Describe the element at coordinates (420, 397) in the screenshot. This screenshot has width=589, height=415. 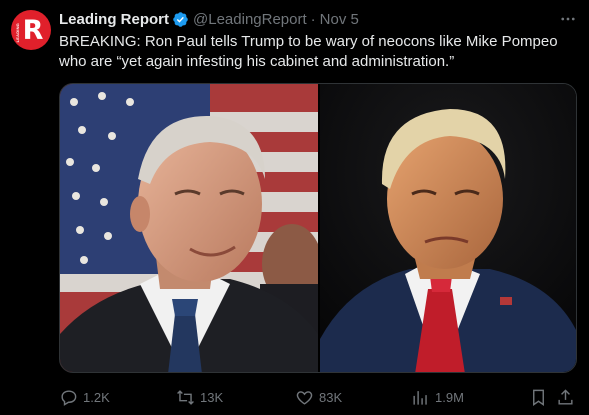
I see `views-chart-icon` at that location.